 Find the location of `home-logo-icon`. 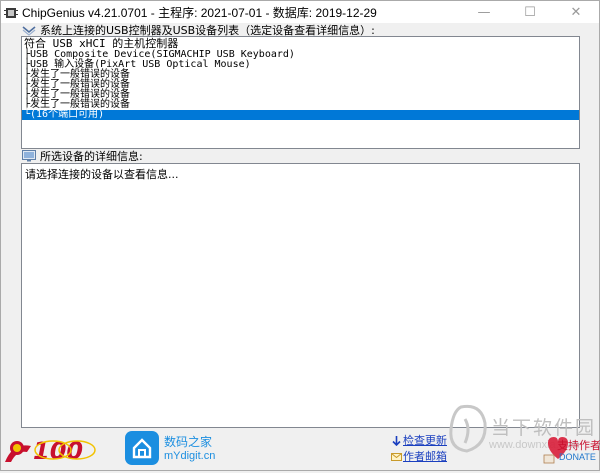

home-logo-icon is located at coordinates (142, 448).